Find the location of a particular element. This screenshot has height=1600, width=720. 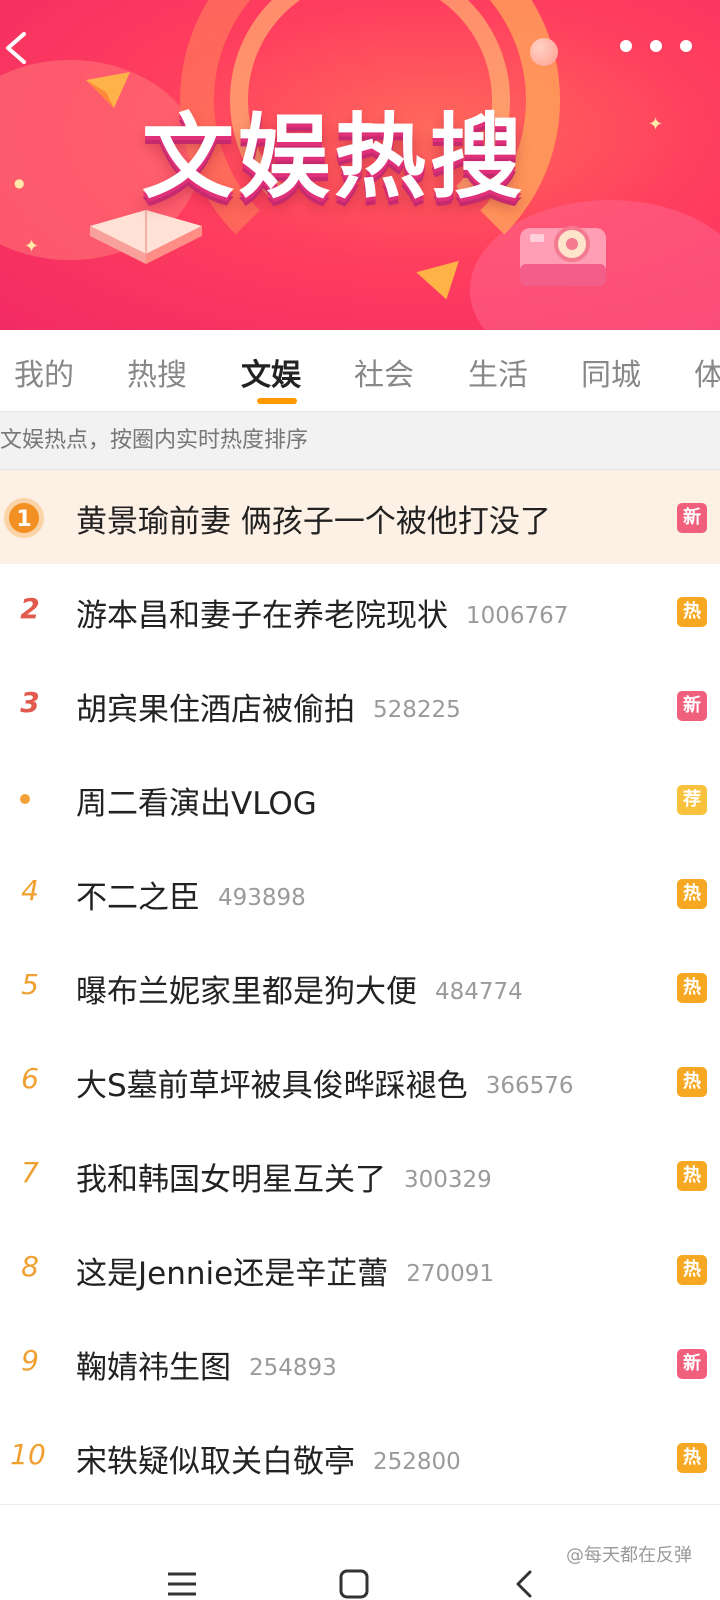

item-title-text: 周二看演出VLOG is located at coordinates (196, 804).